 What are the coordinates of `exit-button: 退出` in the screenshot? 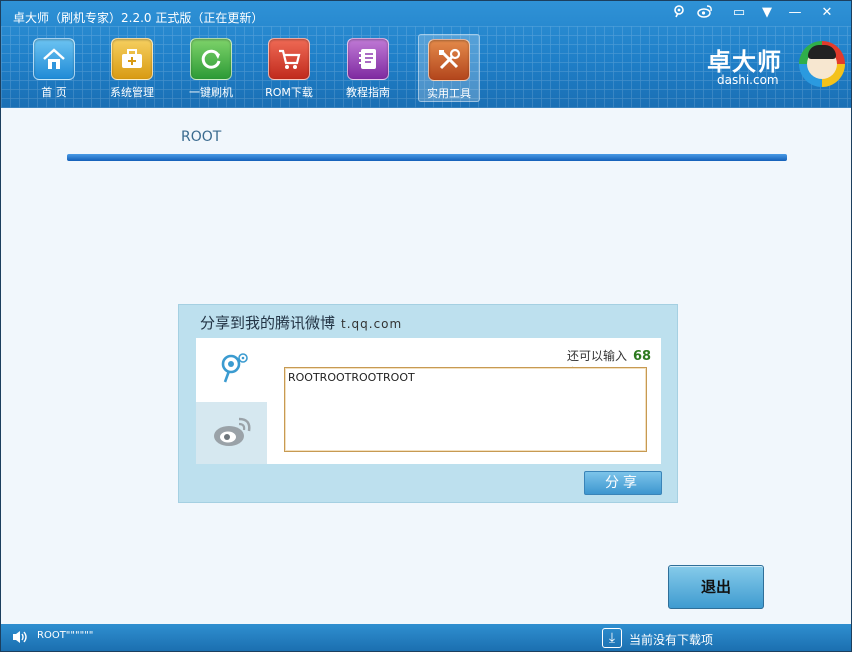 It's located at (716, 587).